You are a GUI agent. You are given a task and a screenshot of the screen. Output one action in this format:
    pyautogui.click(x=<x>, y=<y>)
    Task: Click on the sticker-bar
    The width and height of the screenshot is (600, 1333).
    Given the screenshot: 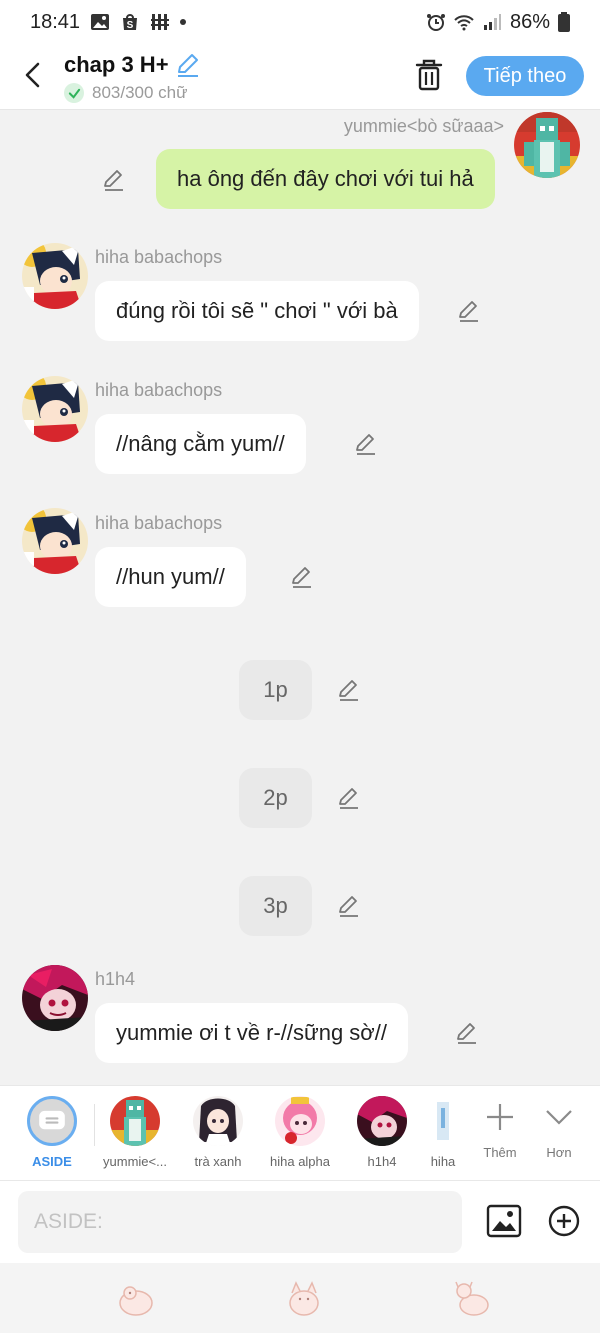 What is the action you would take?
    pyautogui.click(x=300, y=1298)
    